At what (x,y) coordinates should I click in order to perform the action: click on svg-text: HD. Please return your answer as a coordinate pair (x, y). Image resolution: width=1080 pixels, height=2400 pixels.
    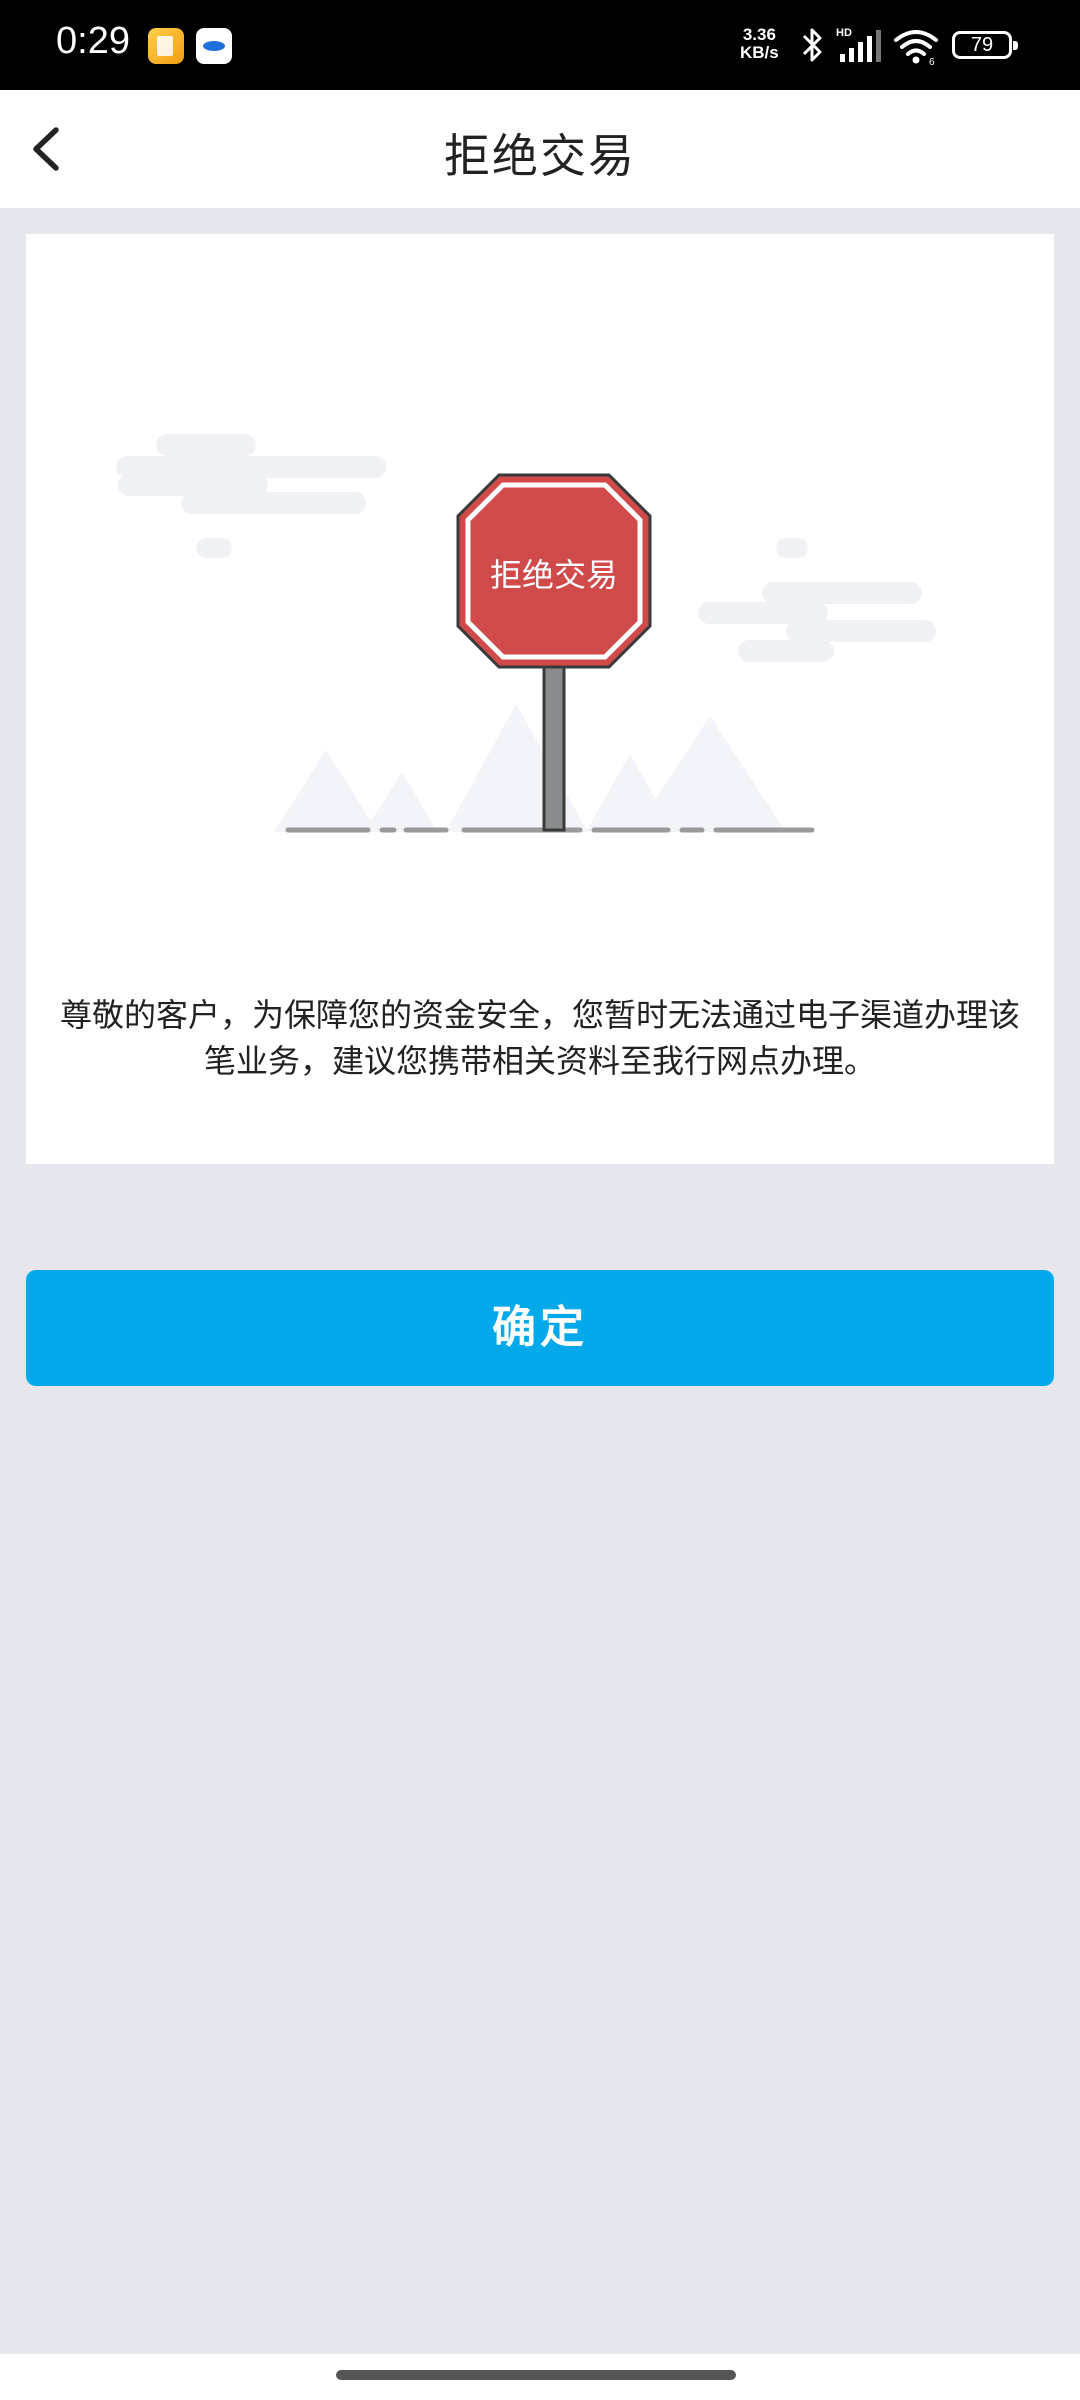
    Looking at the image, I should click on (844, 33).